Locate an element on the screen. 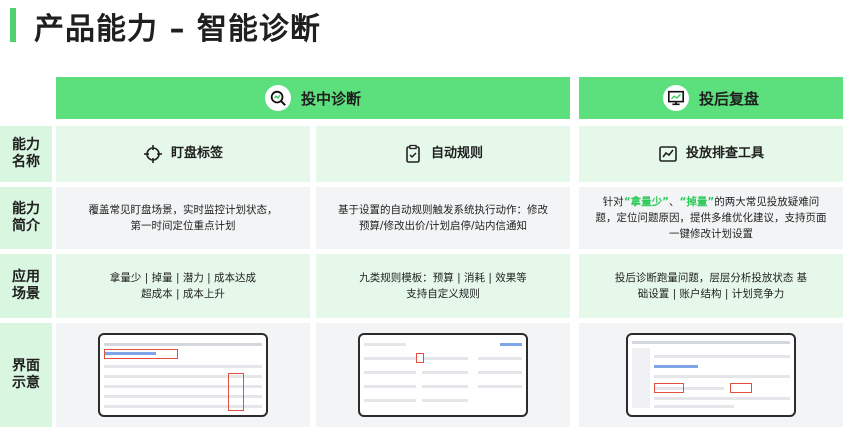  section-header-label: 投中诊断 is located at coordinates (330, 98).